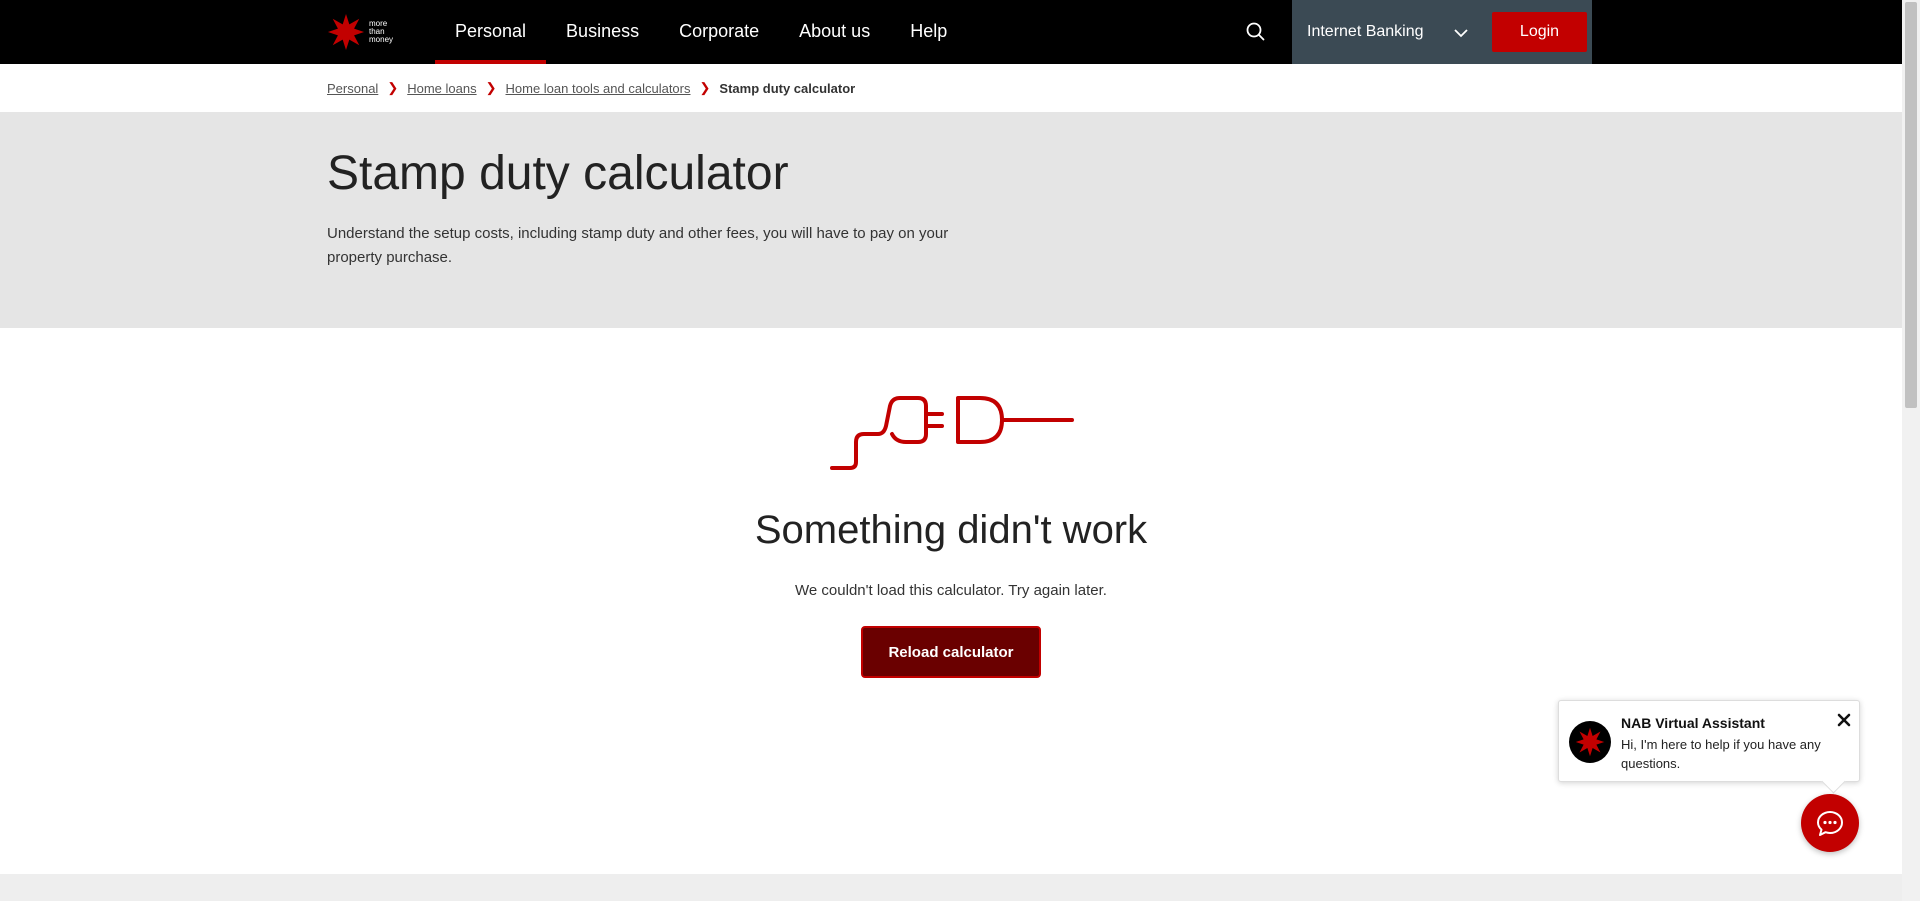  What do you see at coordinates (951, 530) in the screenshot?
I see `error-title: Something didn't work` at bounding box center [951, 530].